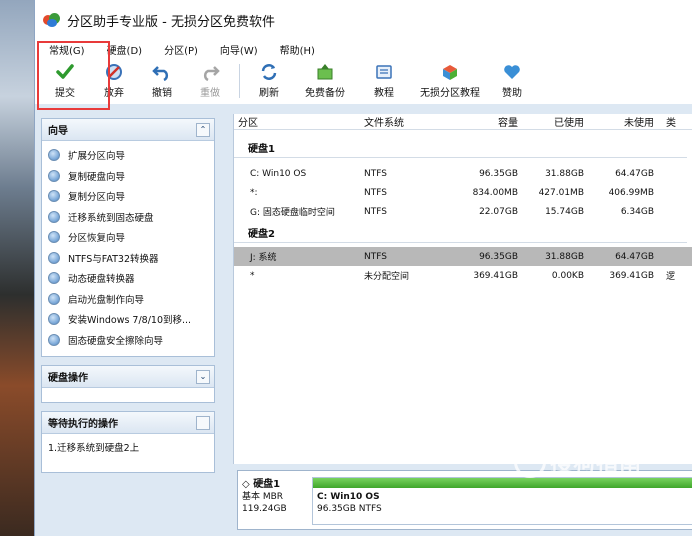 This screenshot has height=536, width=692. Describe the element at coordinates (387, 277) in the screenshot. I see `cell-fs: 未分配空间` at that location.